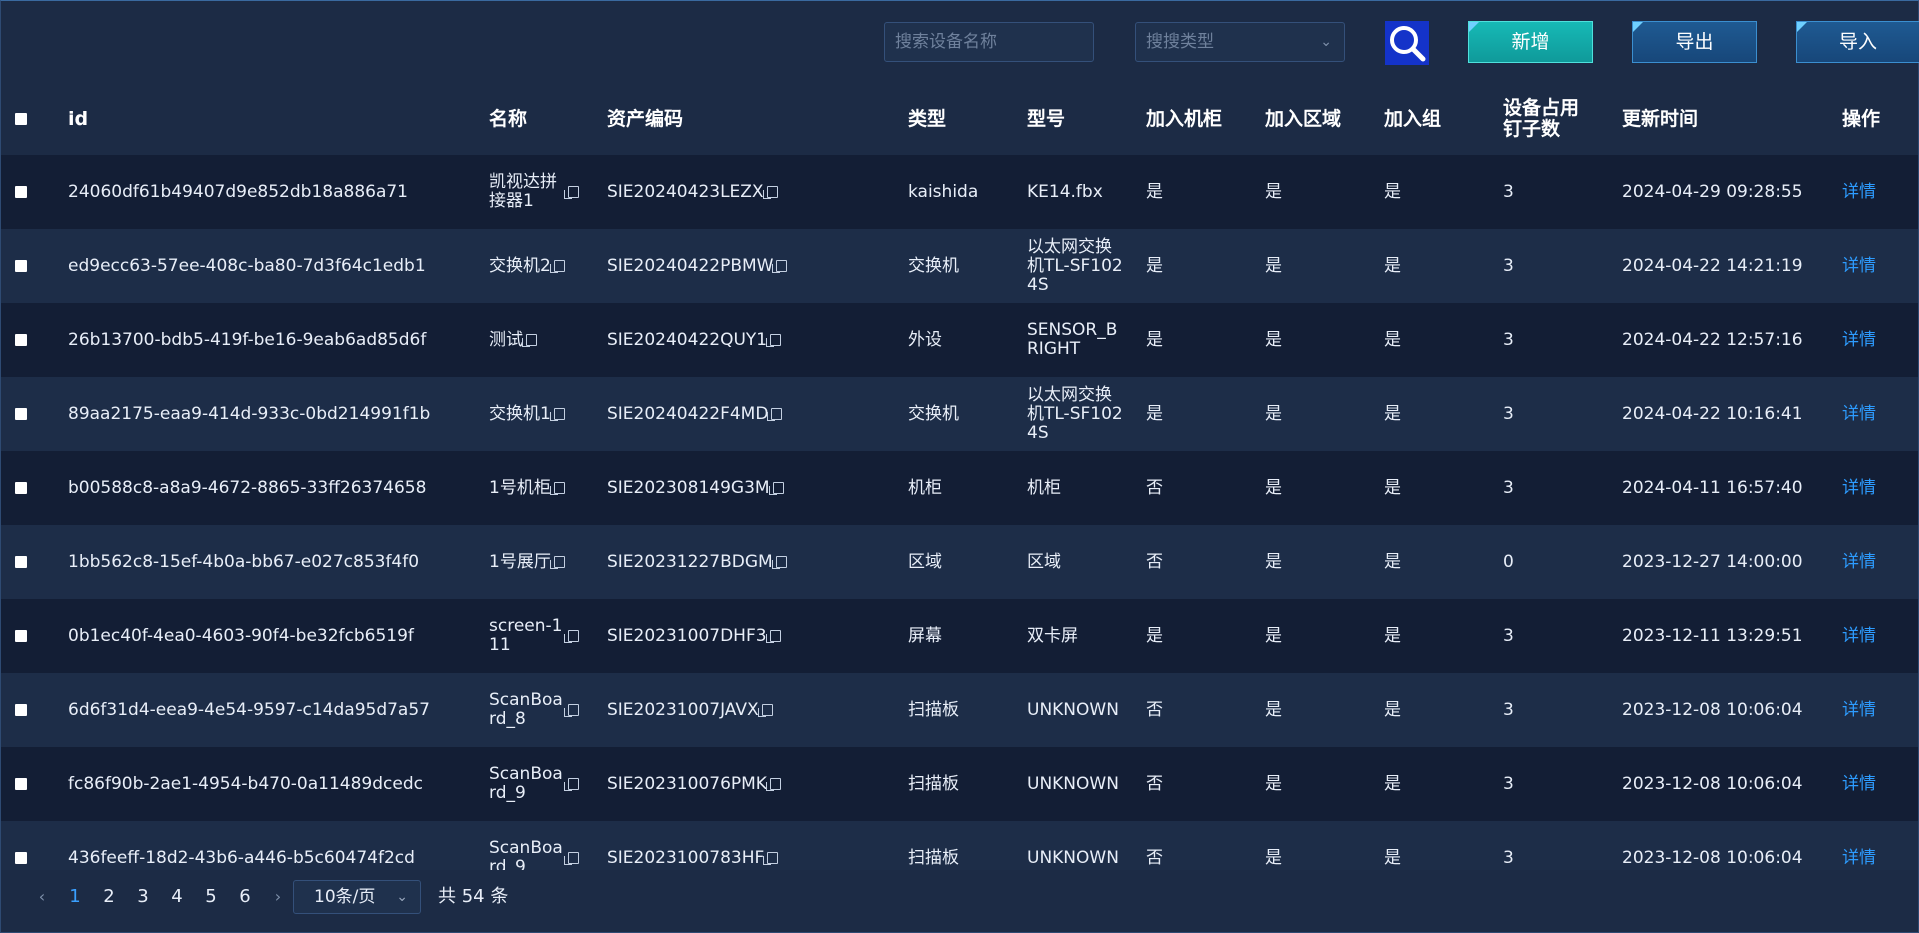 Image resolution: width=1919 pixels, height=933 pixels. Describe the element at coordinates (1052, 635) in the screenshot. I see `cell-text: 双卡屏` at that location.